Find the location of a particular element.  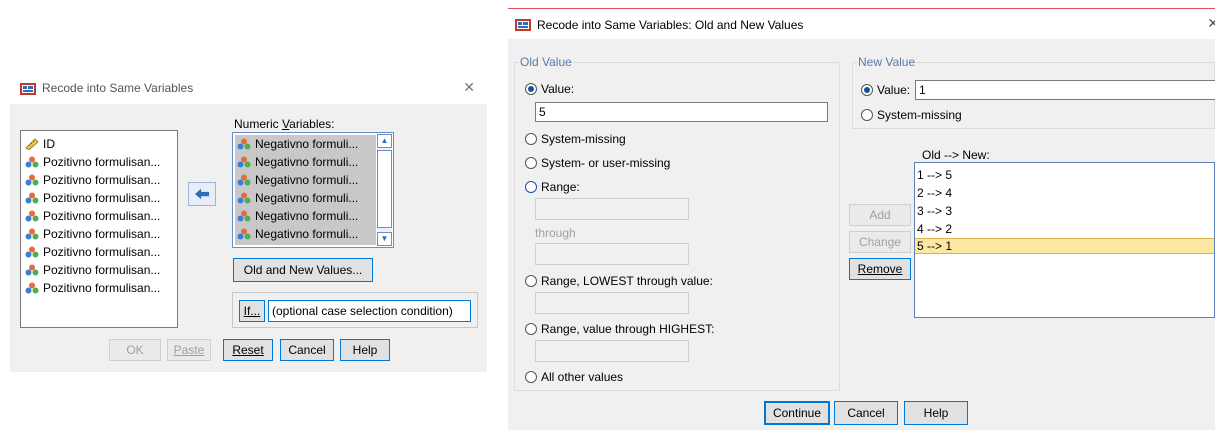

scrollbar-thumb is located at coordinates (384, 189).